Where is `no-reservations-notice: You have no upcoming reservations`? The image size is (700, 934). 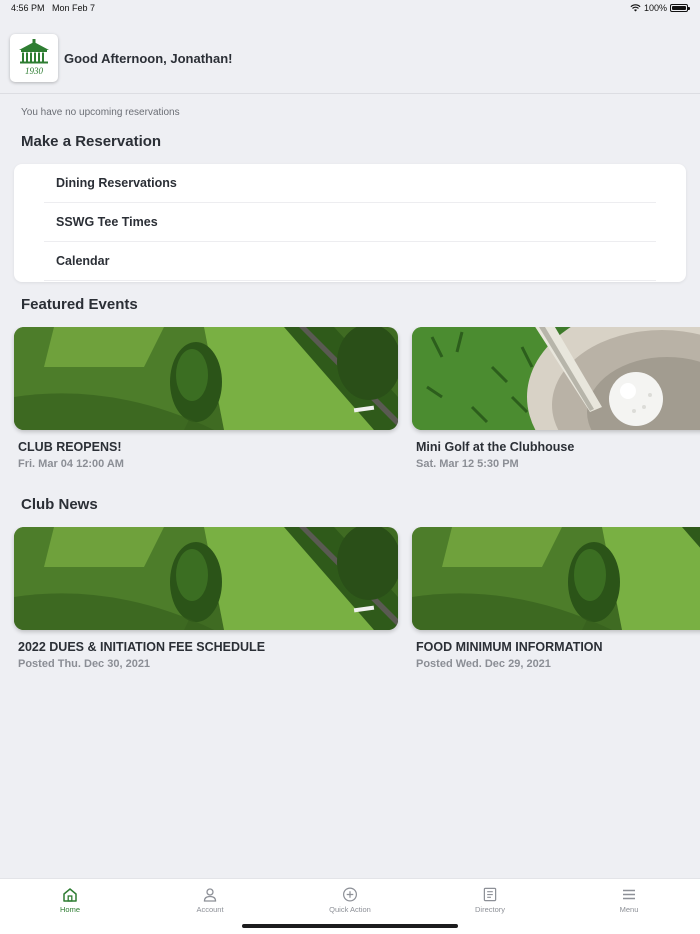 no-reservations-notice: You have no upcoming reservations is located at coordinates (100, 112).